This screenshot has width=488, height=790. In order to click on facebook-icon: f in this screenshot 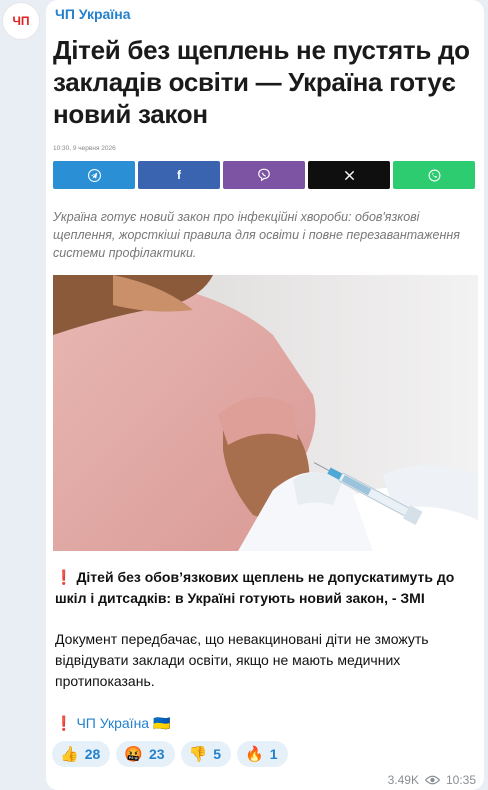, I will do `click(179, 175)`.